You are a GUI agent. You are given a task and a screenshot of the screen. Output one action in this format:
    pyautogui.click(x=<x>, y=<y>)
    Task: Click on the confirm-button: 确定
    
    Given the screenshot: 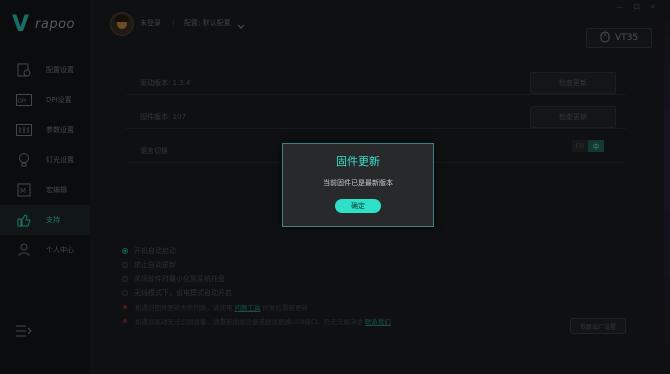 What is the action you would take?
    pyautogui.click(x=358, y=206)
    